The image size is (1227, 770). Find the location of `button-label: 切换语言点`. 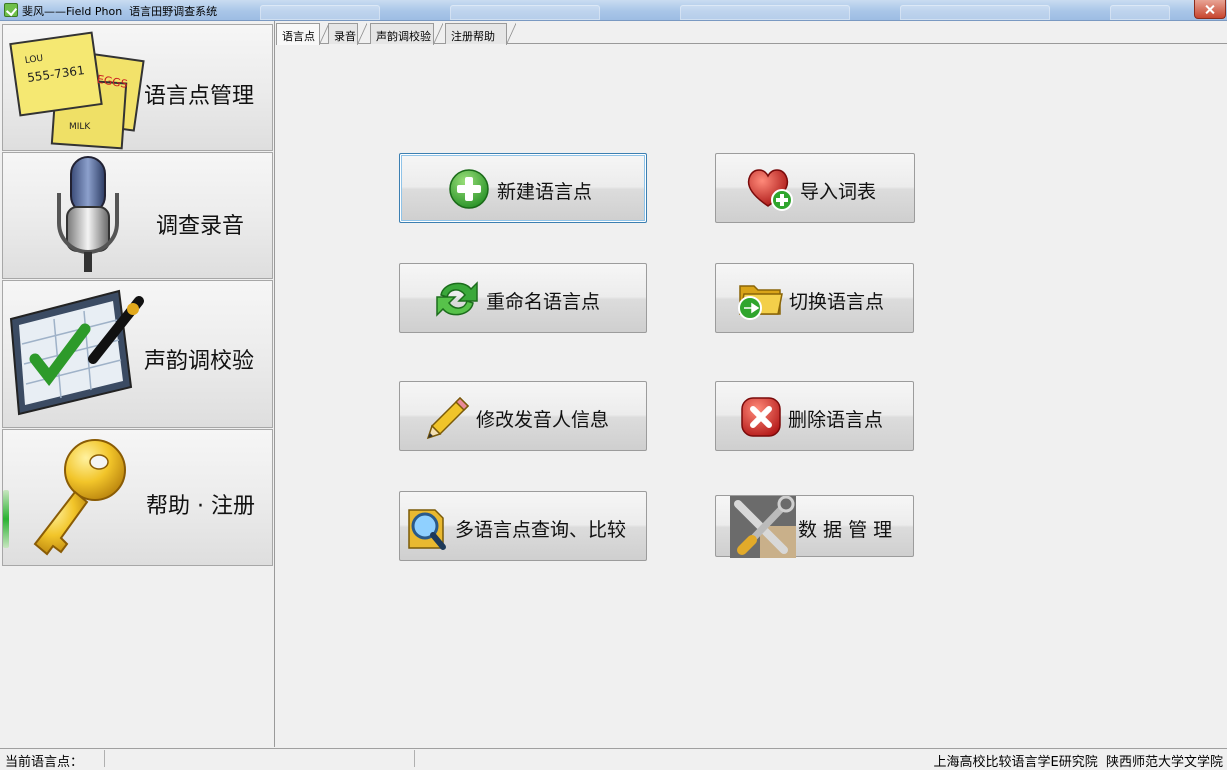

button-label: 切换语言点 is located at coordinates (837, 302).